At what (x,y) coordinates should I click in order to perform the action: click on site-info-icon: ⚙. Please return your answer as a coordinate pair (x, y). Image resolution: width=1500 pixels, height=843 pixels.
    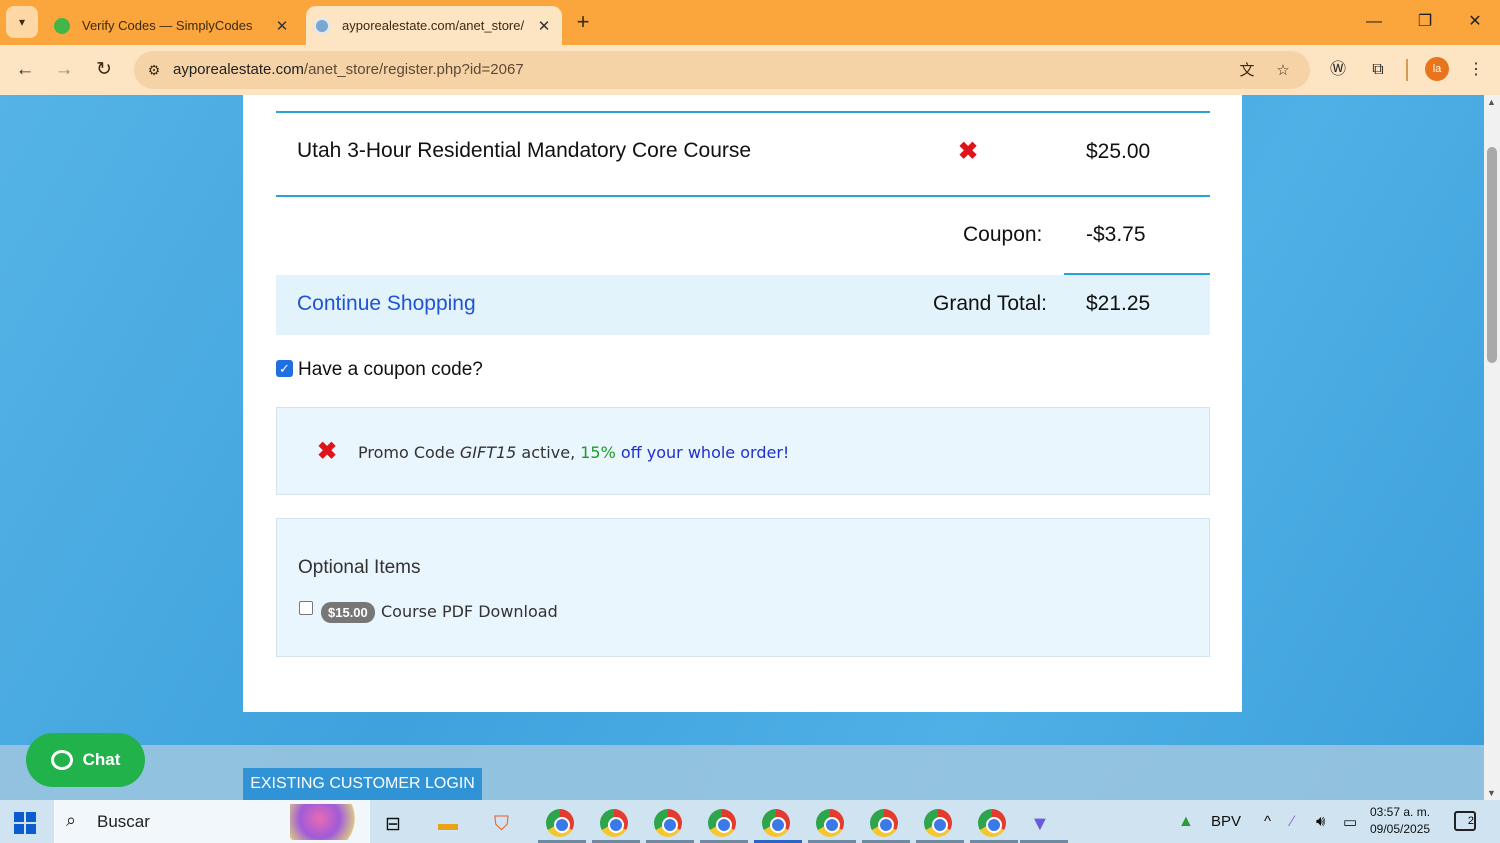
    Looking at the image, I should click on (154, 70).